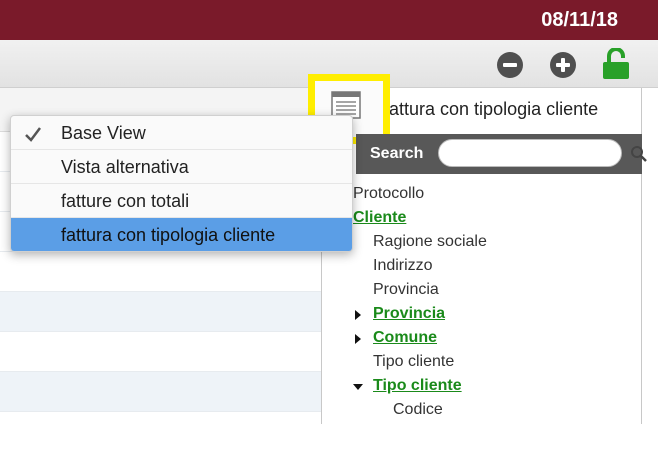 The width and height of the screenshot is (658, 466). Describe the element at coordinates (491, 109) in the screenshot. I see `current-view-title: fattura con tipologia cliente` at that location.